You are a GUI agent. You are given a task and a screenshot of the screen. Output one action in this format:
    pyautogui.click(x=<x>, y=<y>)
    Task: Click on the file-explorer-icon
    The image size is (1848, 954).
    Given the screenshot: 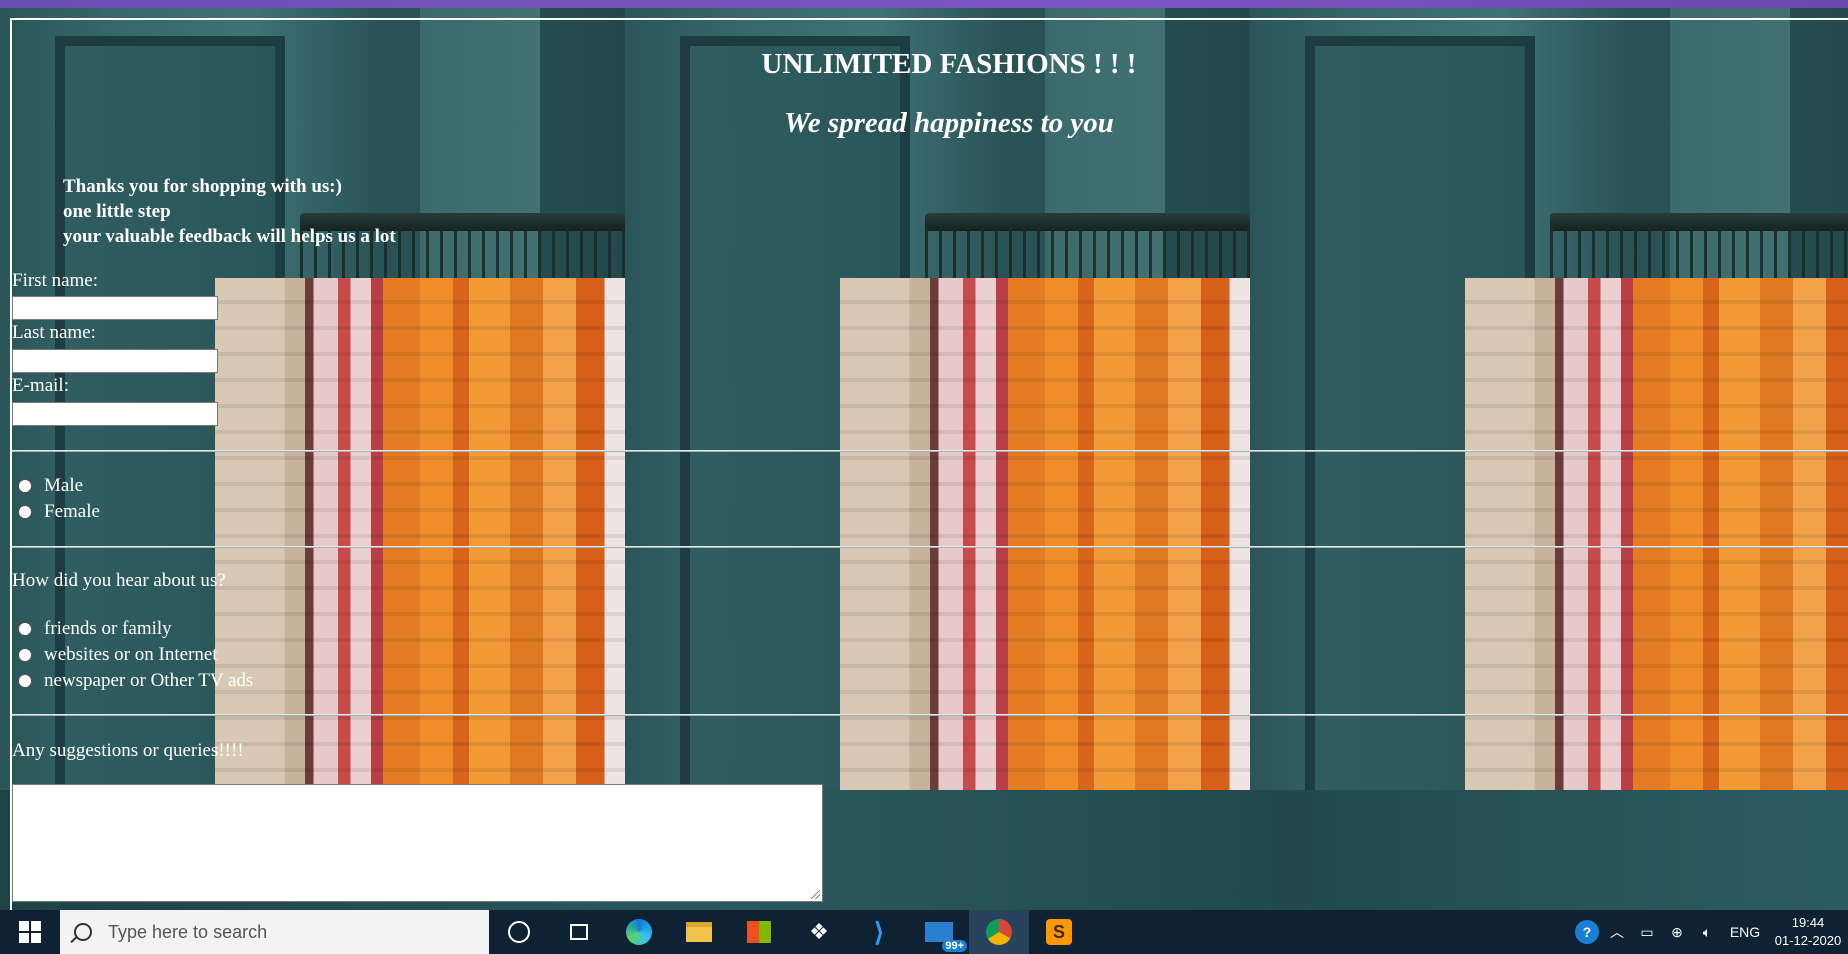 What is the action you would take?
    pyautogui.click(x=699, y=932)
    